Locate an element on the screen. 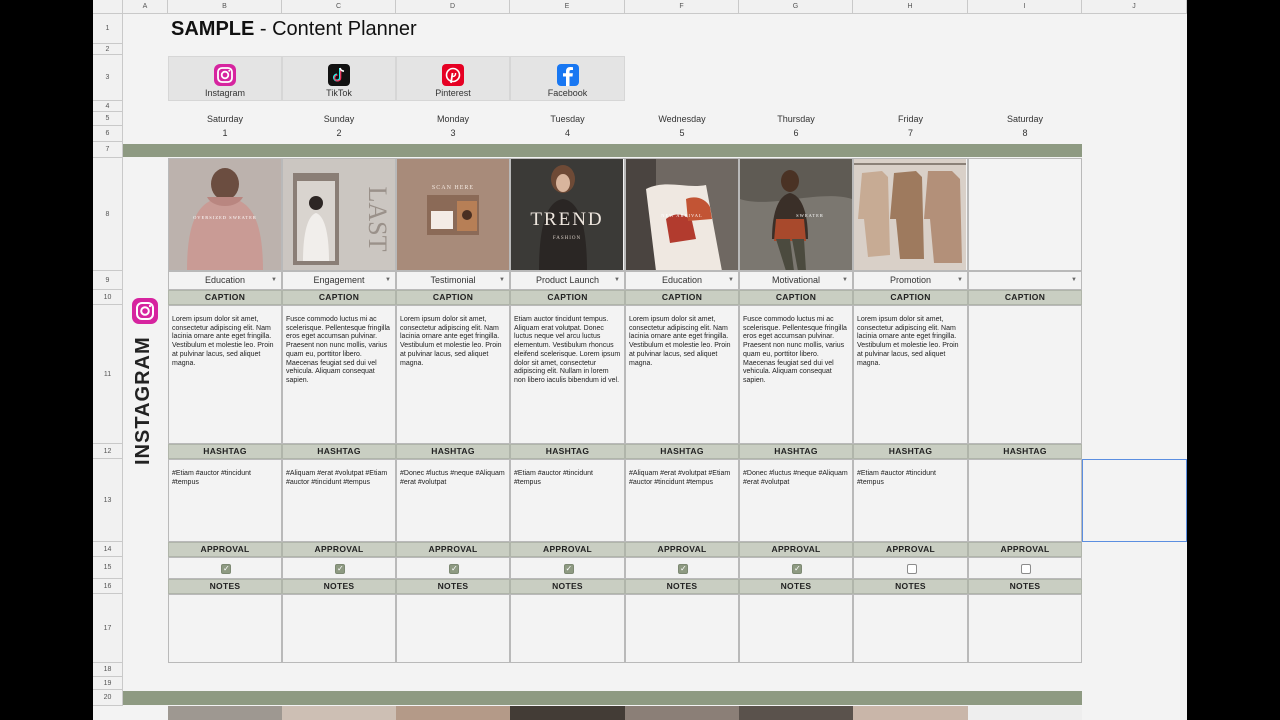 The height and width of the screenshot is (720, 1280). row-header-8: 8 is located at coordinates (108, 214).